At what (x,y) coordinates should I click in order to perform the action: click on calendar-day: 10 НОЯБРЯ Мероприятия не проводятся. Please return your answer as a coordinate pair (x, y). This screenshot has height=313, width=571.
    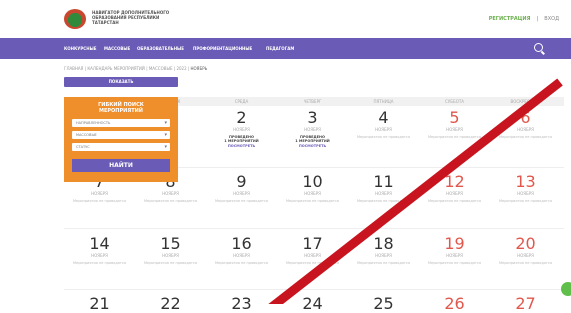
    Looking at the image, I should click on (312, 188).